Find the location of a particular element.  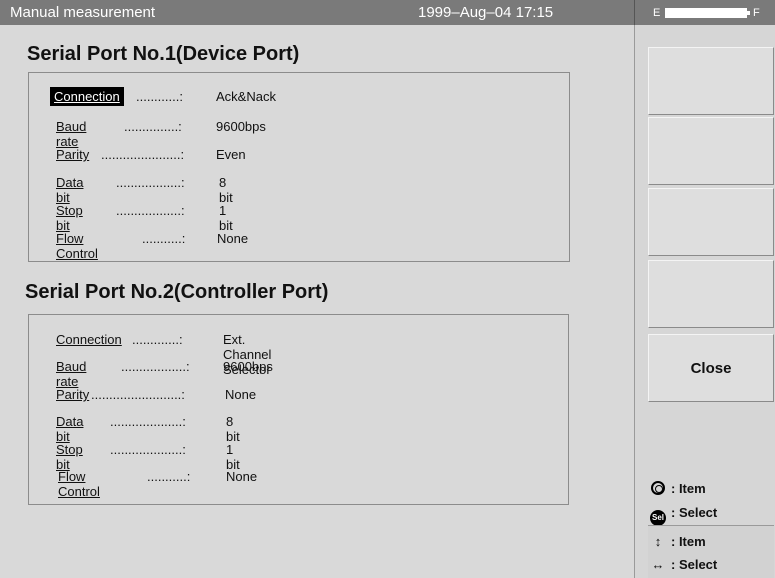

arrow-key-legend: ↕ : Item ↔ : Select is located at coordinates (711, 551).